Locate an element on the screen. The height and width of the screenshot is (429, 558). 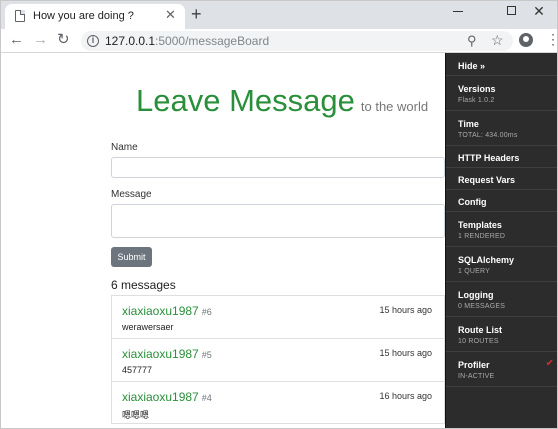
debug-panel-label: Request Vars is located at coordinates (487, 180).